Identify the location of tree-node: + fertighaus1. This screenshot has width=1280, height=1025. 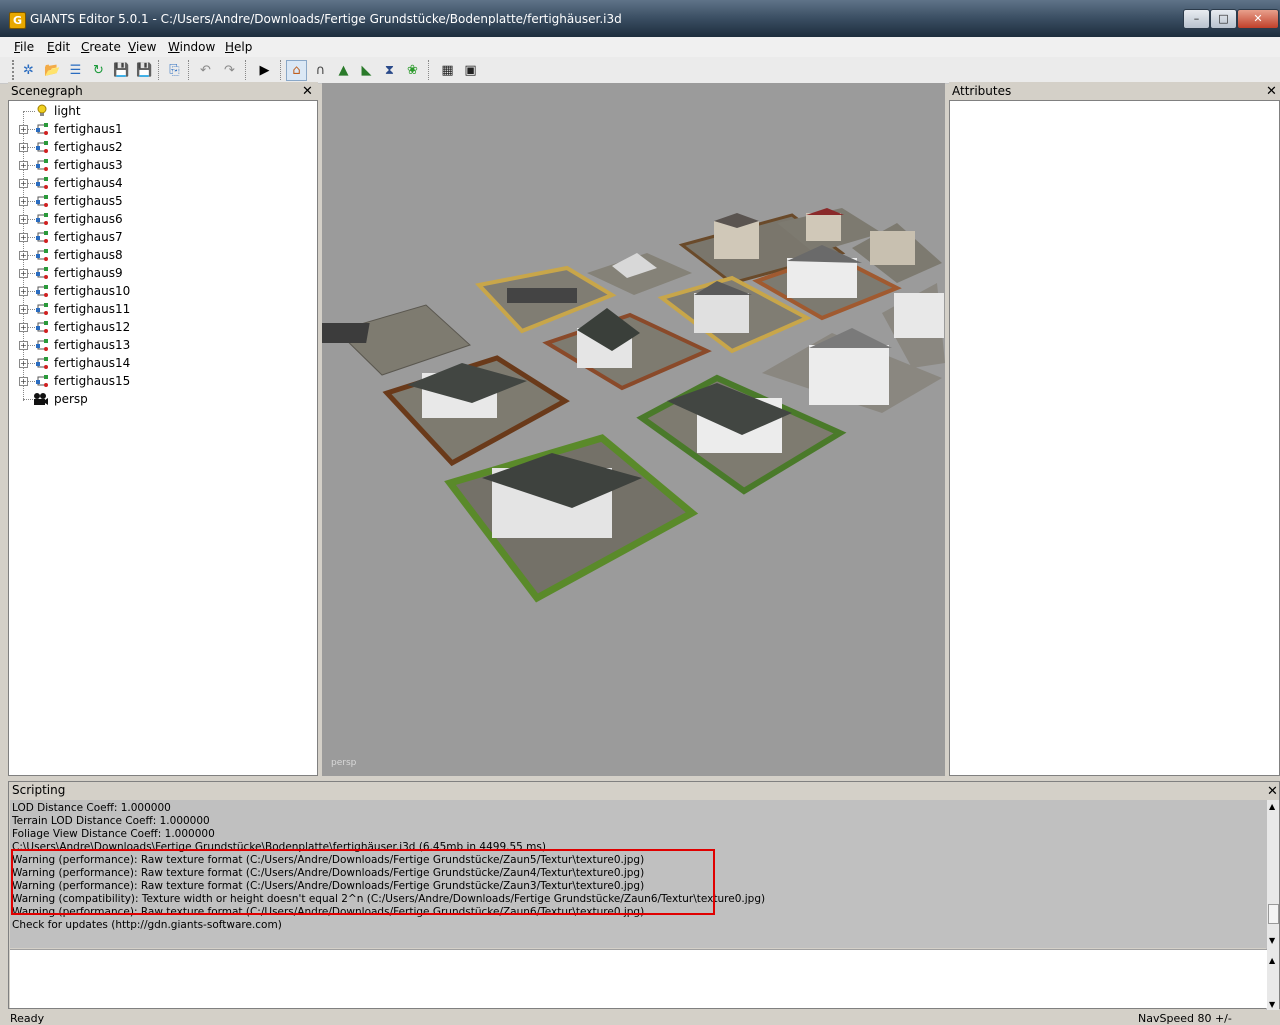
(159, 129).